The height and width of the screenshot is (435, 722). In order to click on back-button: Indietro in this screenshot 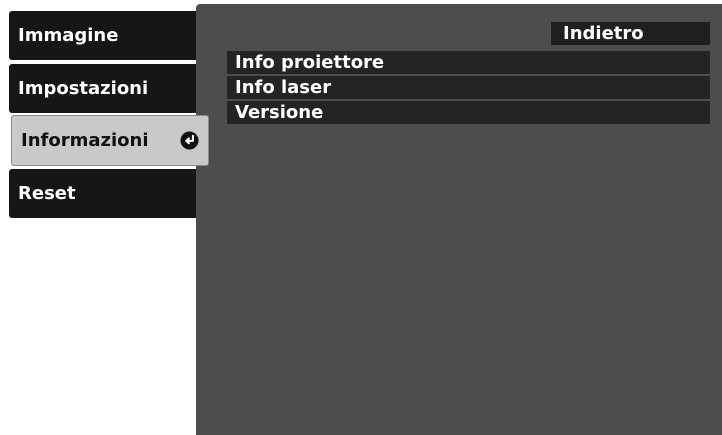, I will do `click(630, 33)`.